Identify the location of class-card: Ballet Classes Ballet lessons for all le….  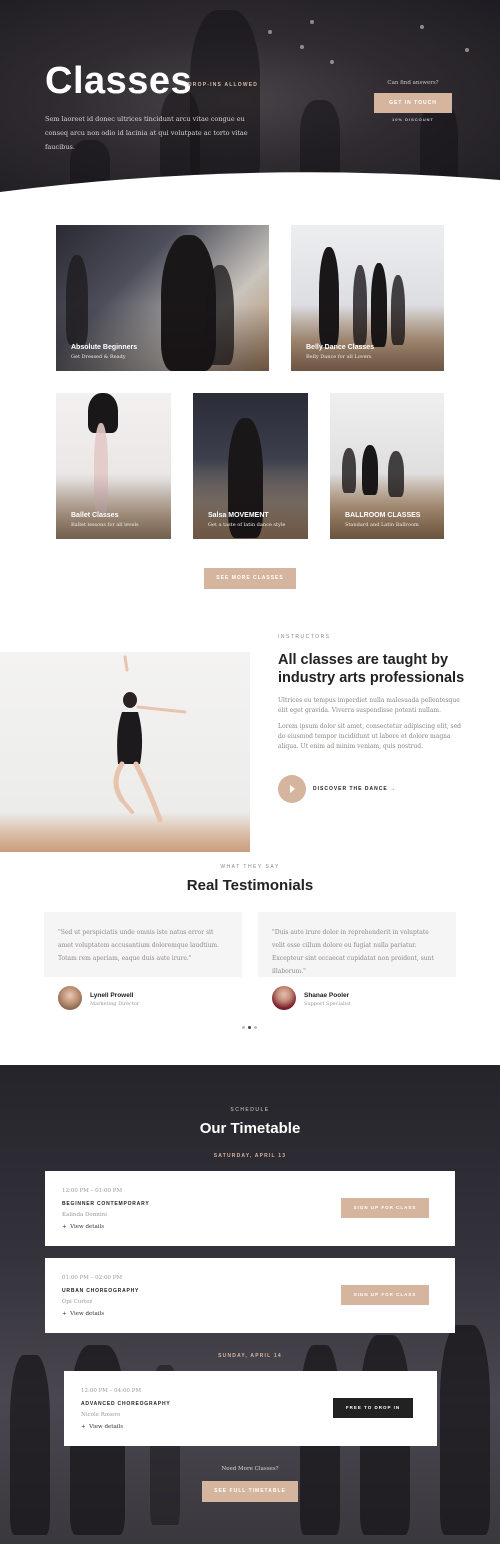
(113, 466).